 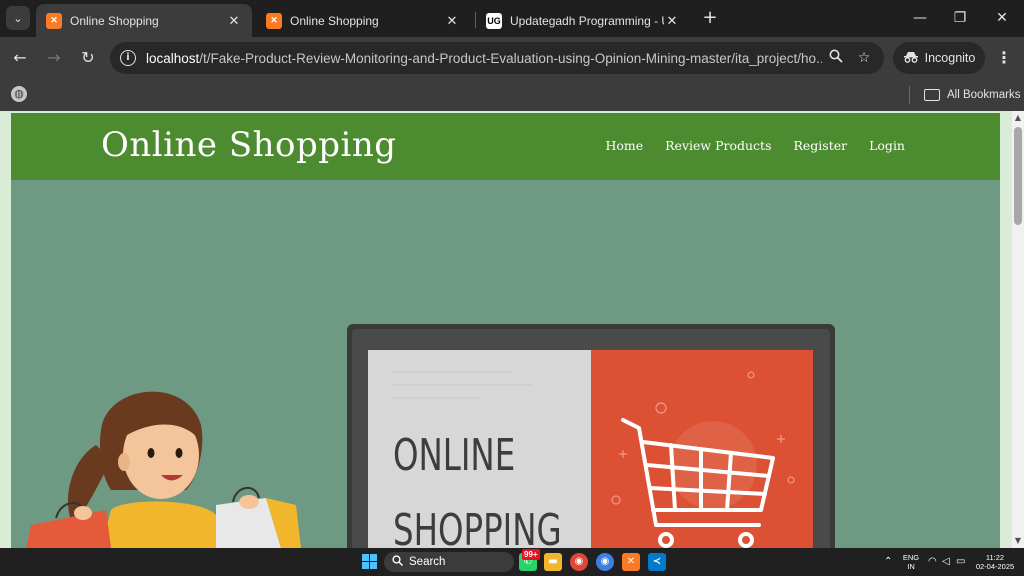 What do you see at coordinates (911, 557) in the screenshot?
I see `lang-line1: ENG` at bounding box center [911, 557].